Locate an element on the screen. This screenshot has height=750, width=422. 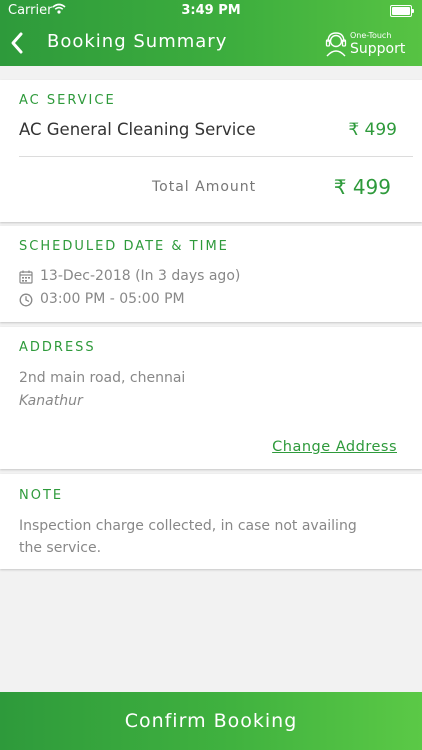
total-label: Total Amount is located at coordinates (204, 187).